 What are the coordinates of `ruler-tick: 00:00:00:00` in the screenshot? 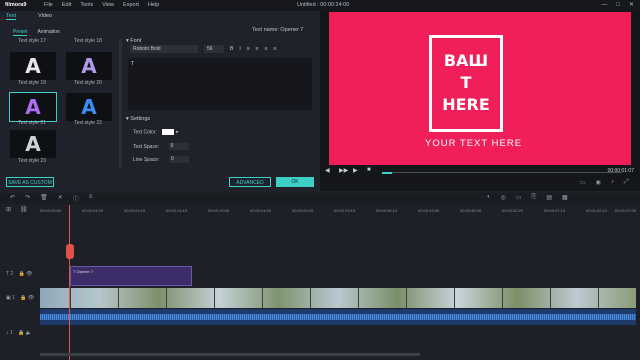 It's located at (51, 210).